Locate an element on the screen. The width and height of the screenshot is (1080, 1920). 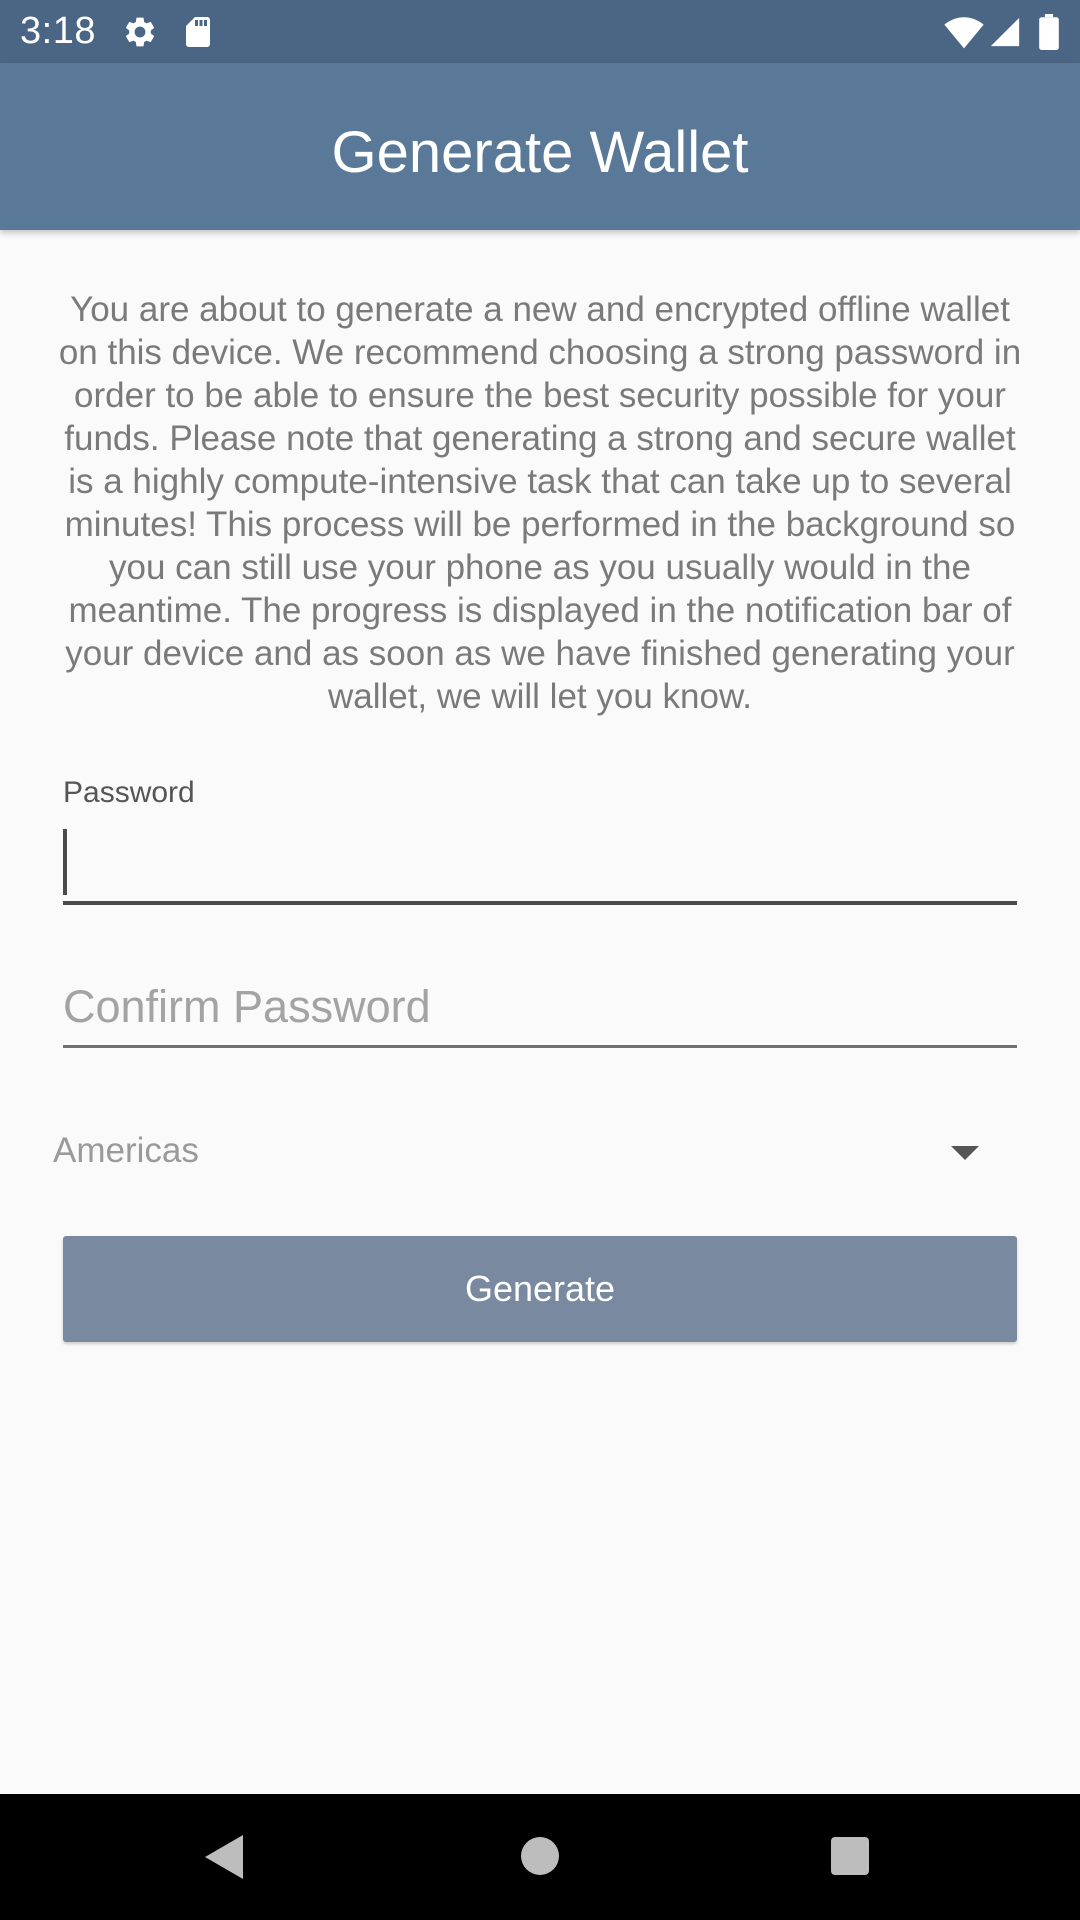
app-bar: Generate Wallet is located at coordinates (540, 146).